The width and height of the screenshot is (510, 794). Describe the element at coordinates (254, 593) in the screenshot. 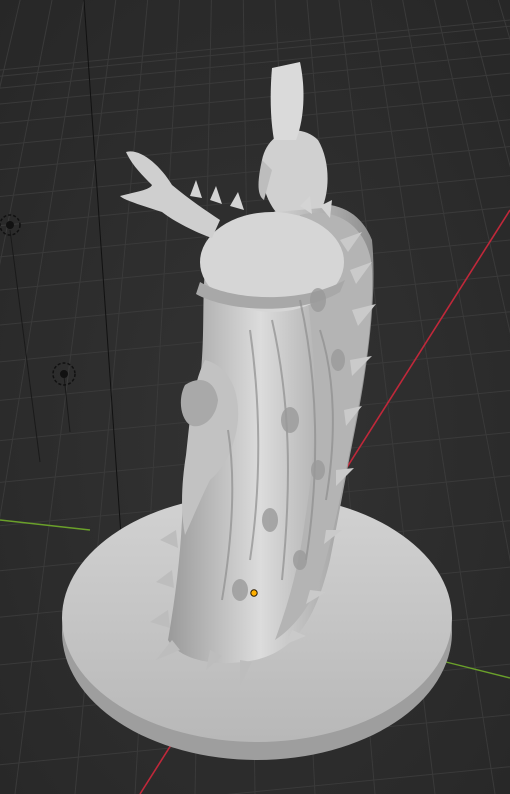

I see `object-origin-icon` at that location.